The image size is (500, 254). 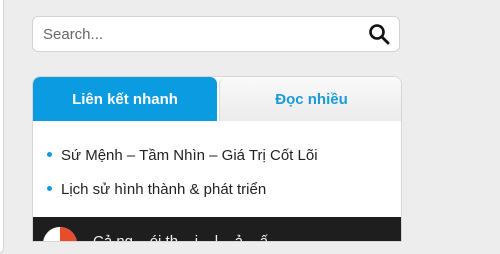 What do you see at coordinates (193, 34) in the screenshot?
I see `search-input` at bounding box center [193, 34].